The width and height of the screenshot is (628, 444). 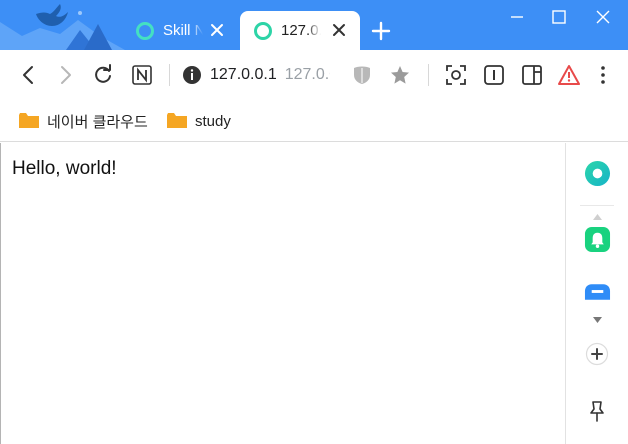 I want to click on tab-title: Skill Net, so click(x=183, y=30).